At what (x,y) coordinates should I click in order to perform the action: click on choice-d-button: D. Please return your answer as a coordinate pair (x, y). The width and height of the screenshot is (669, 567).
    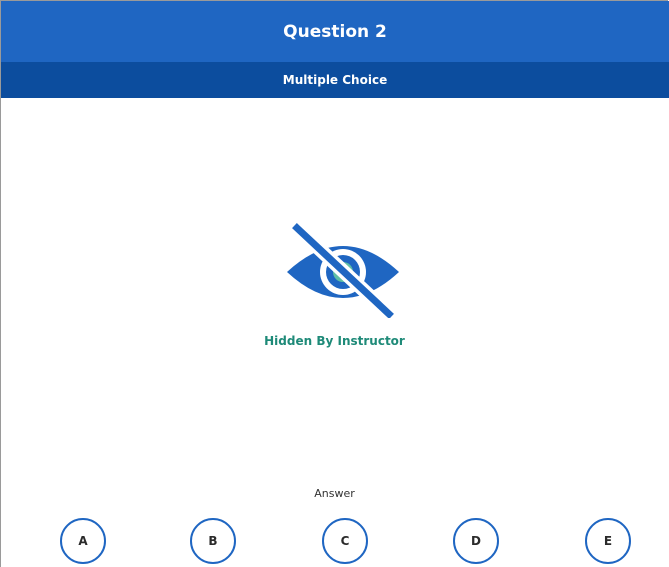
    Looking at the image, I should click on (476, 541).